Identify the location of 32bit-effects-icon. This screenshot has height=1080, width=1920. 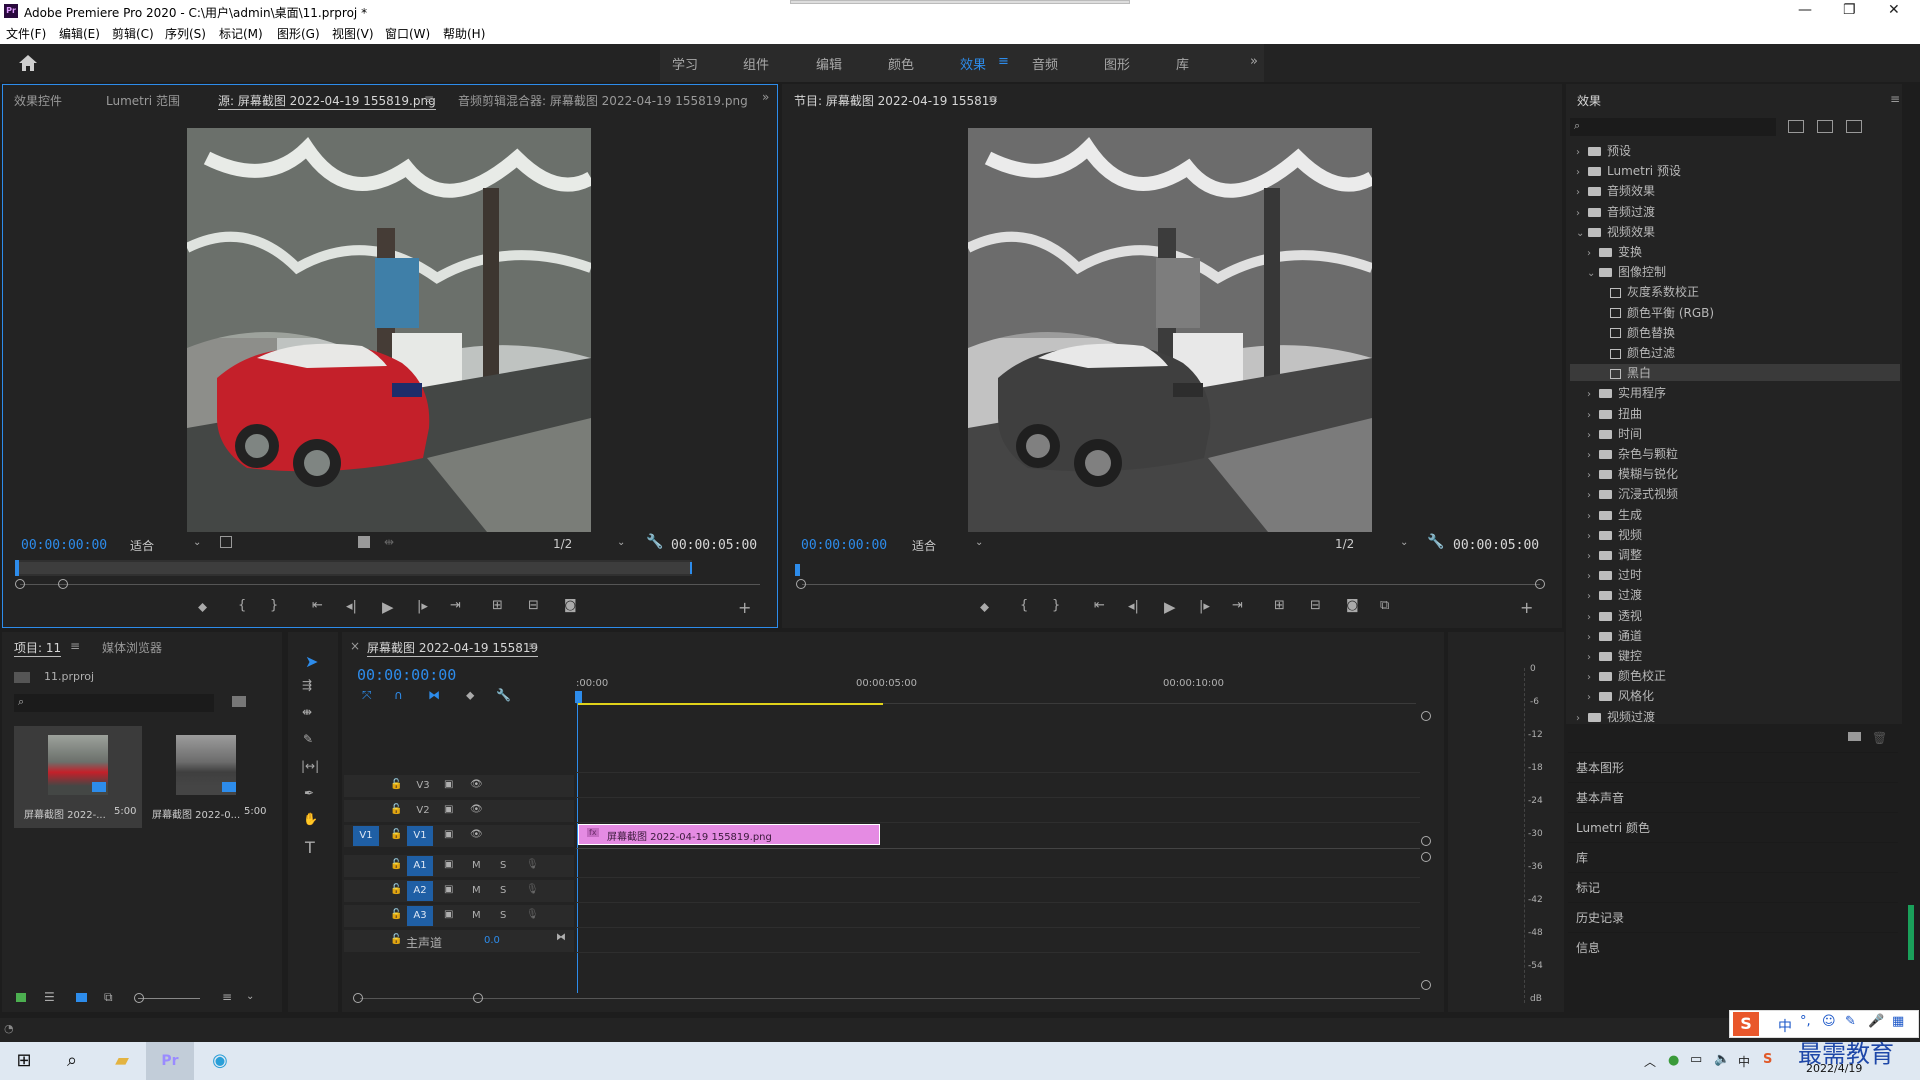
(1825, 126).